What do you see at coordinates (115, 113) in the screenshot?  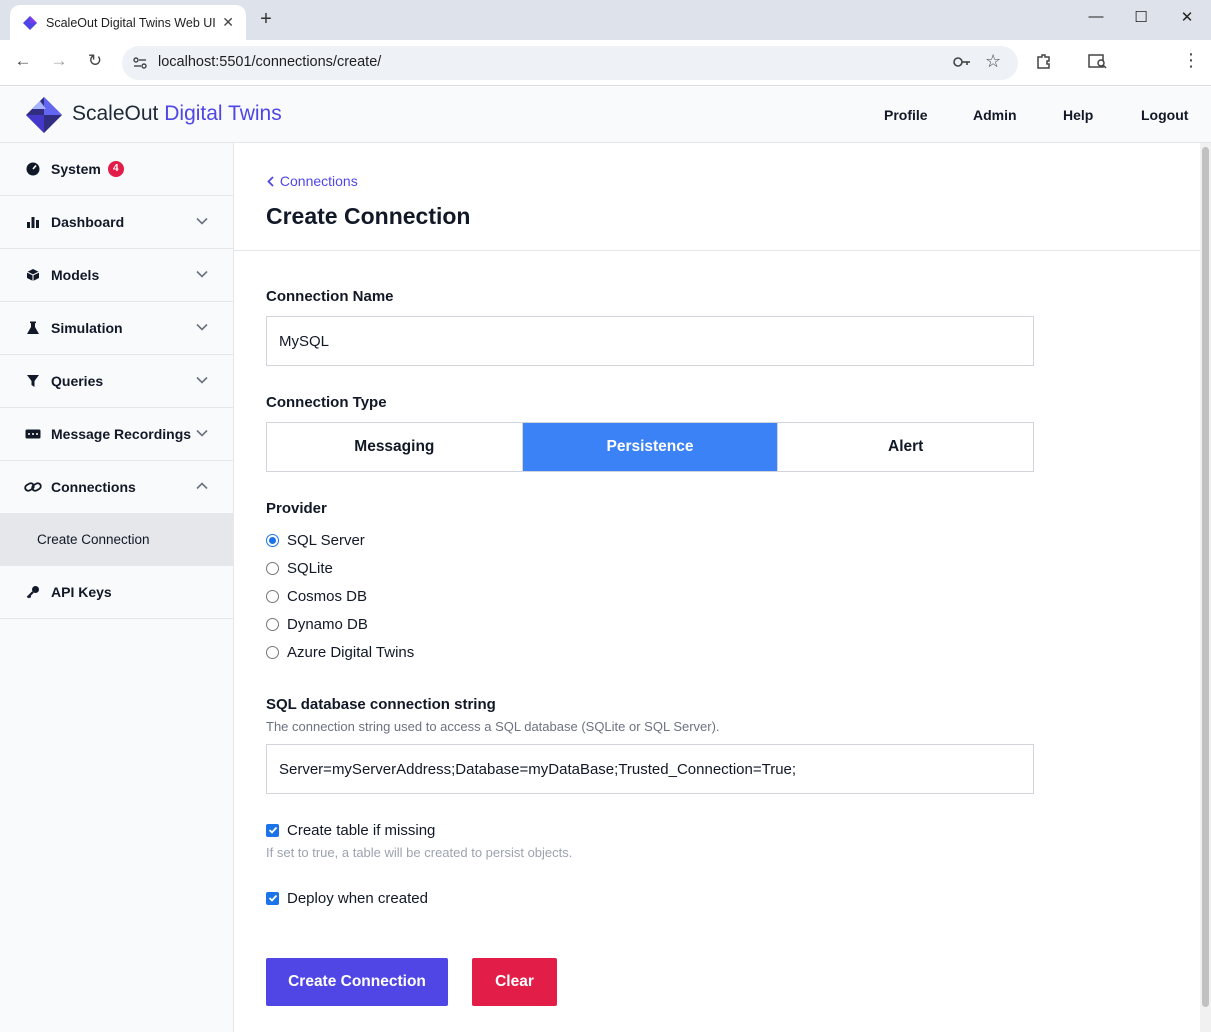 I see `brand-main: ScaleOut` at bounding box center [115, 113].